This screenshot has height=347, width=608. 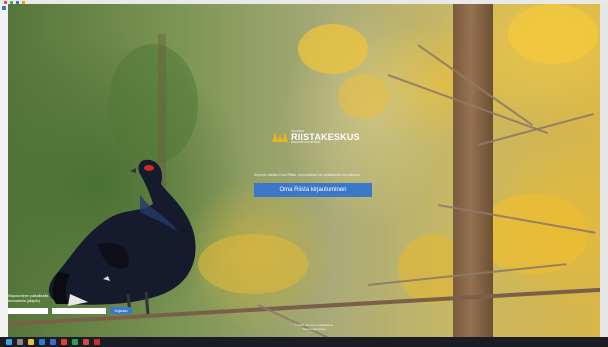 I want to click on oma-riista-login-button: Oma Riista kirjautuminen, so click(x=313, y=190).